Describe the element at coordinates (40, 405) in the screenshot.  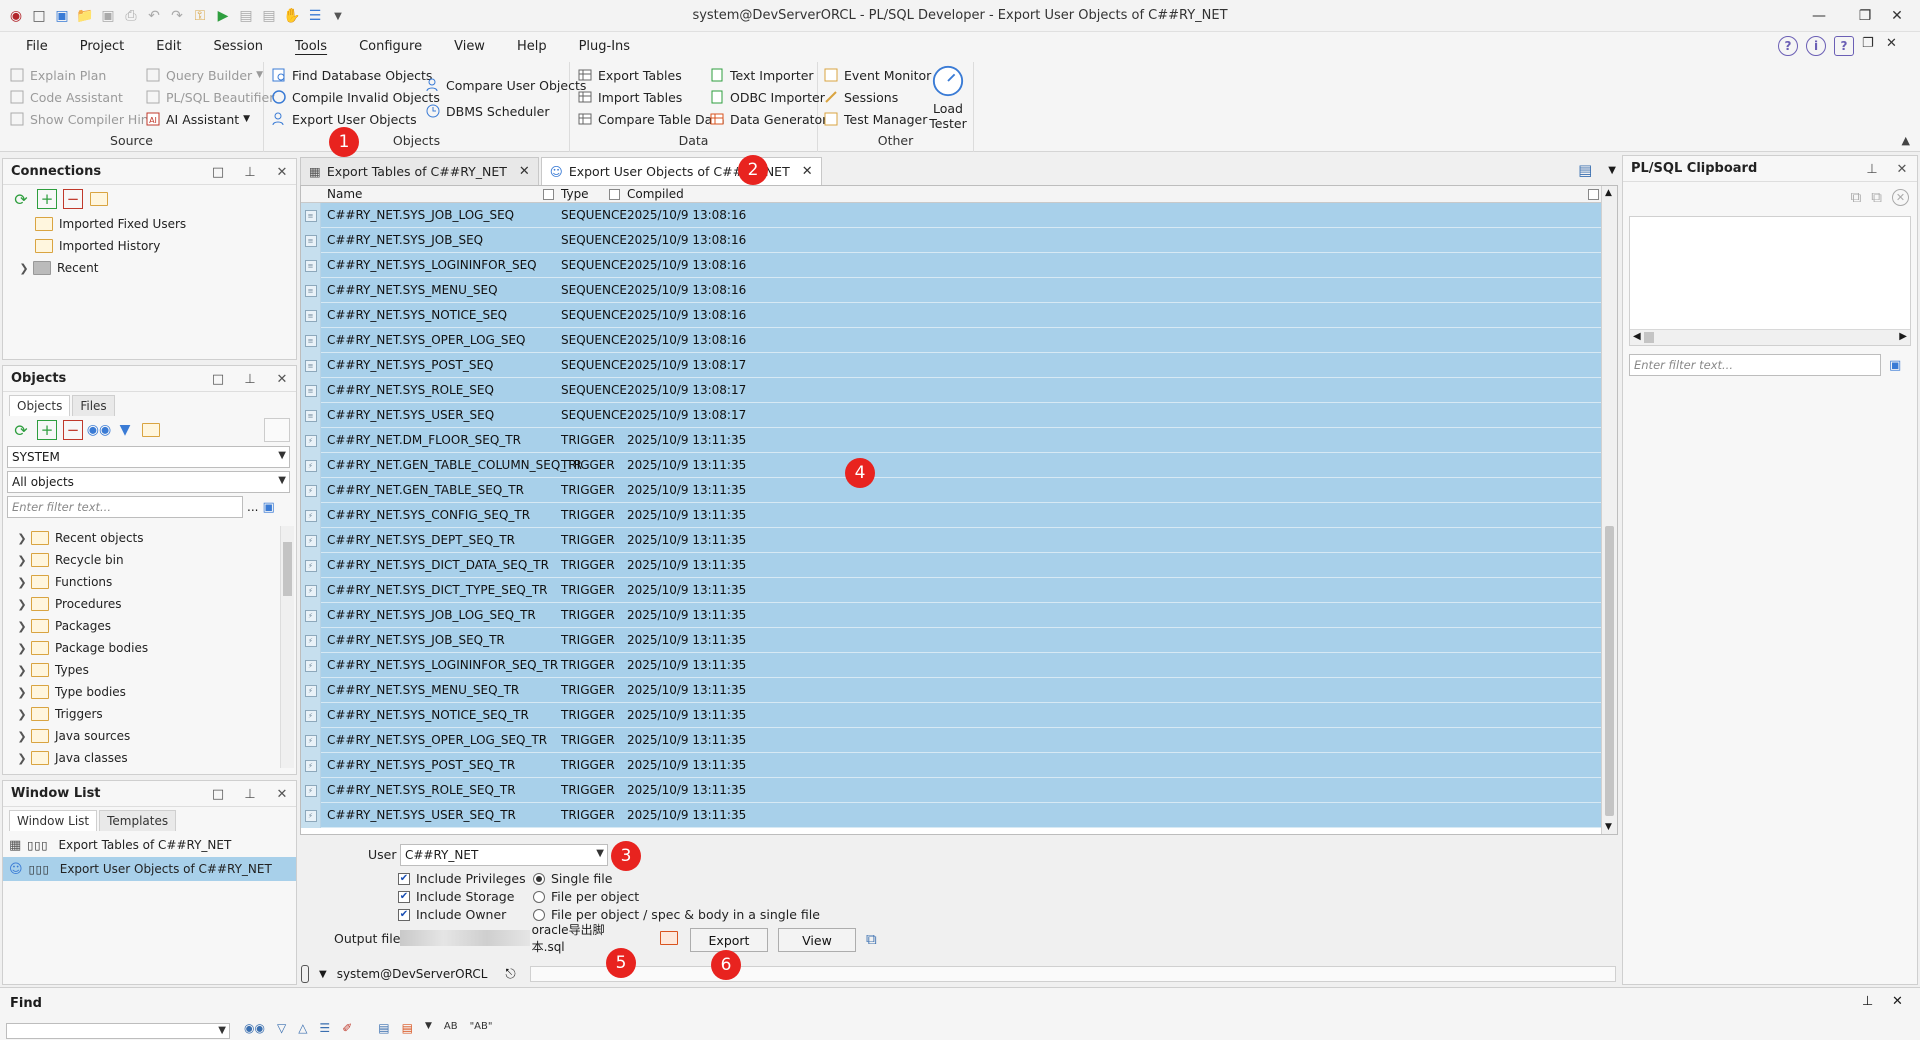
I see `tab-objects: Objects` at that location.